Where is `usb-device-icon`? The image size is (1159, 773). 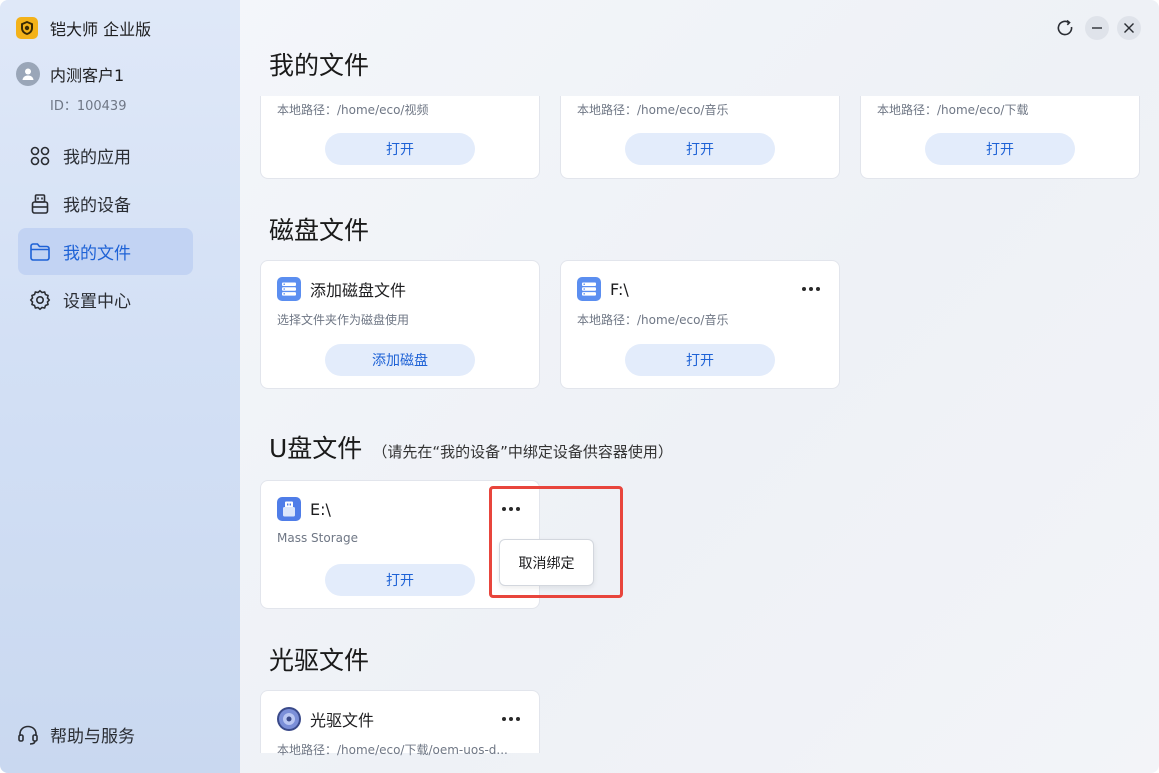
usb-device-icon is located at coordinates (40, 204).